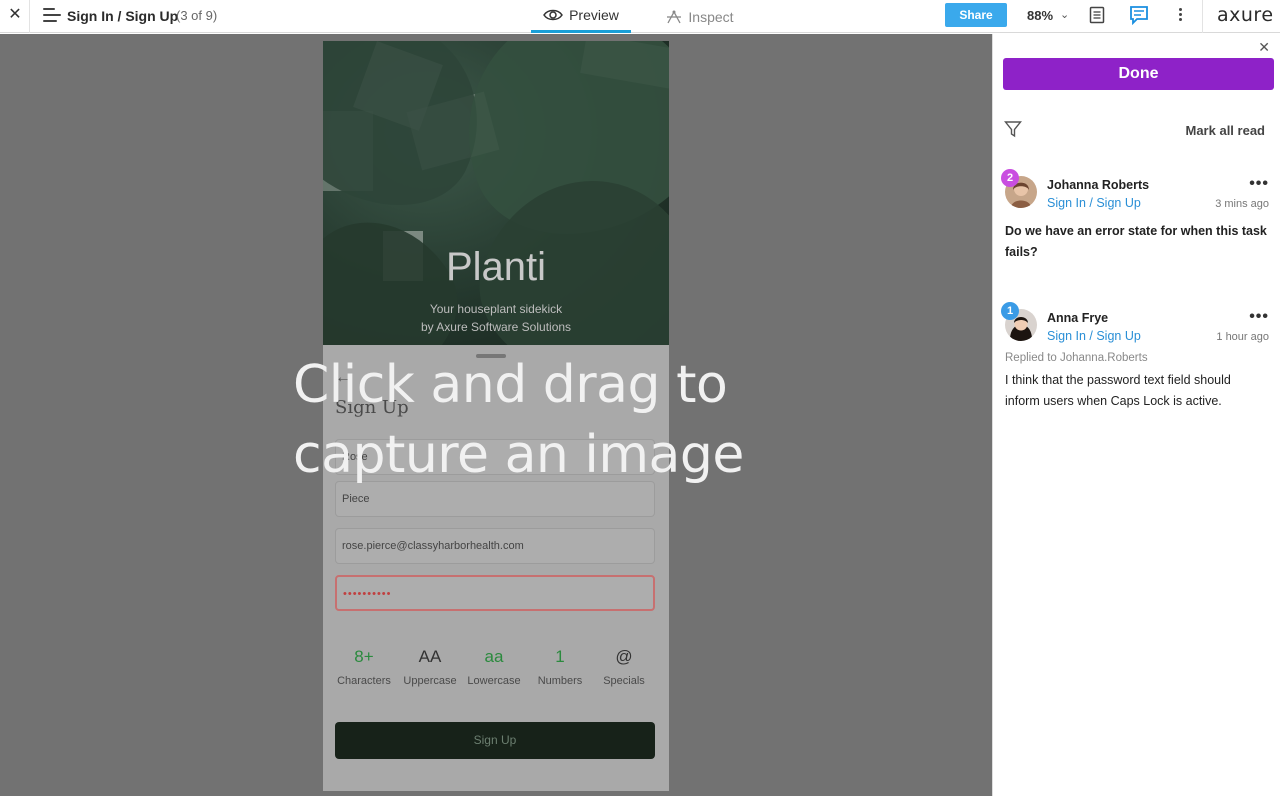 The image size is (1280, 800). What do you see at coordinates (1242, 337) in the screenshot?
I see `comment-time: 1 hour ago` at bounding box center [1242, 337].